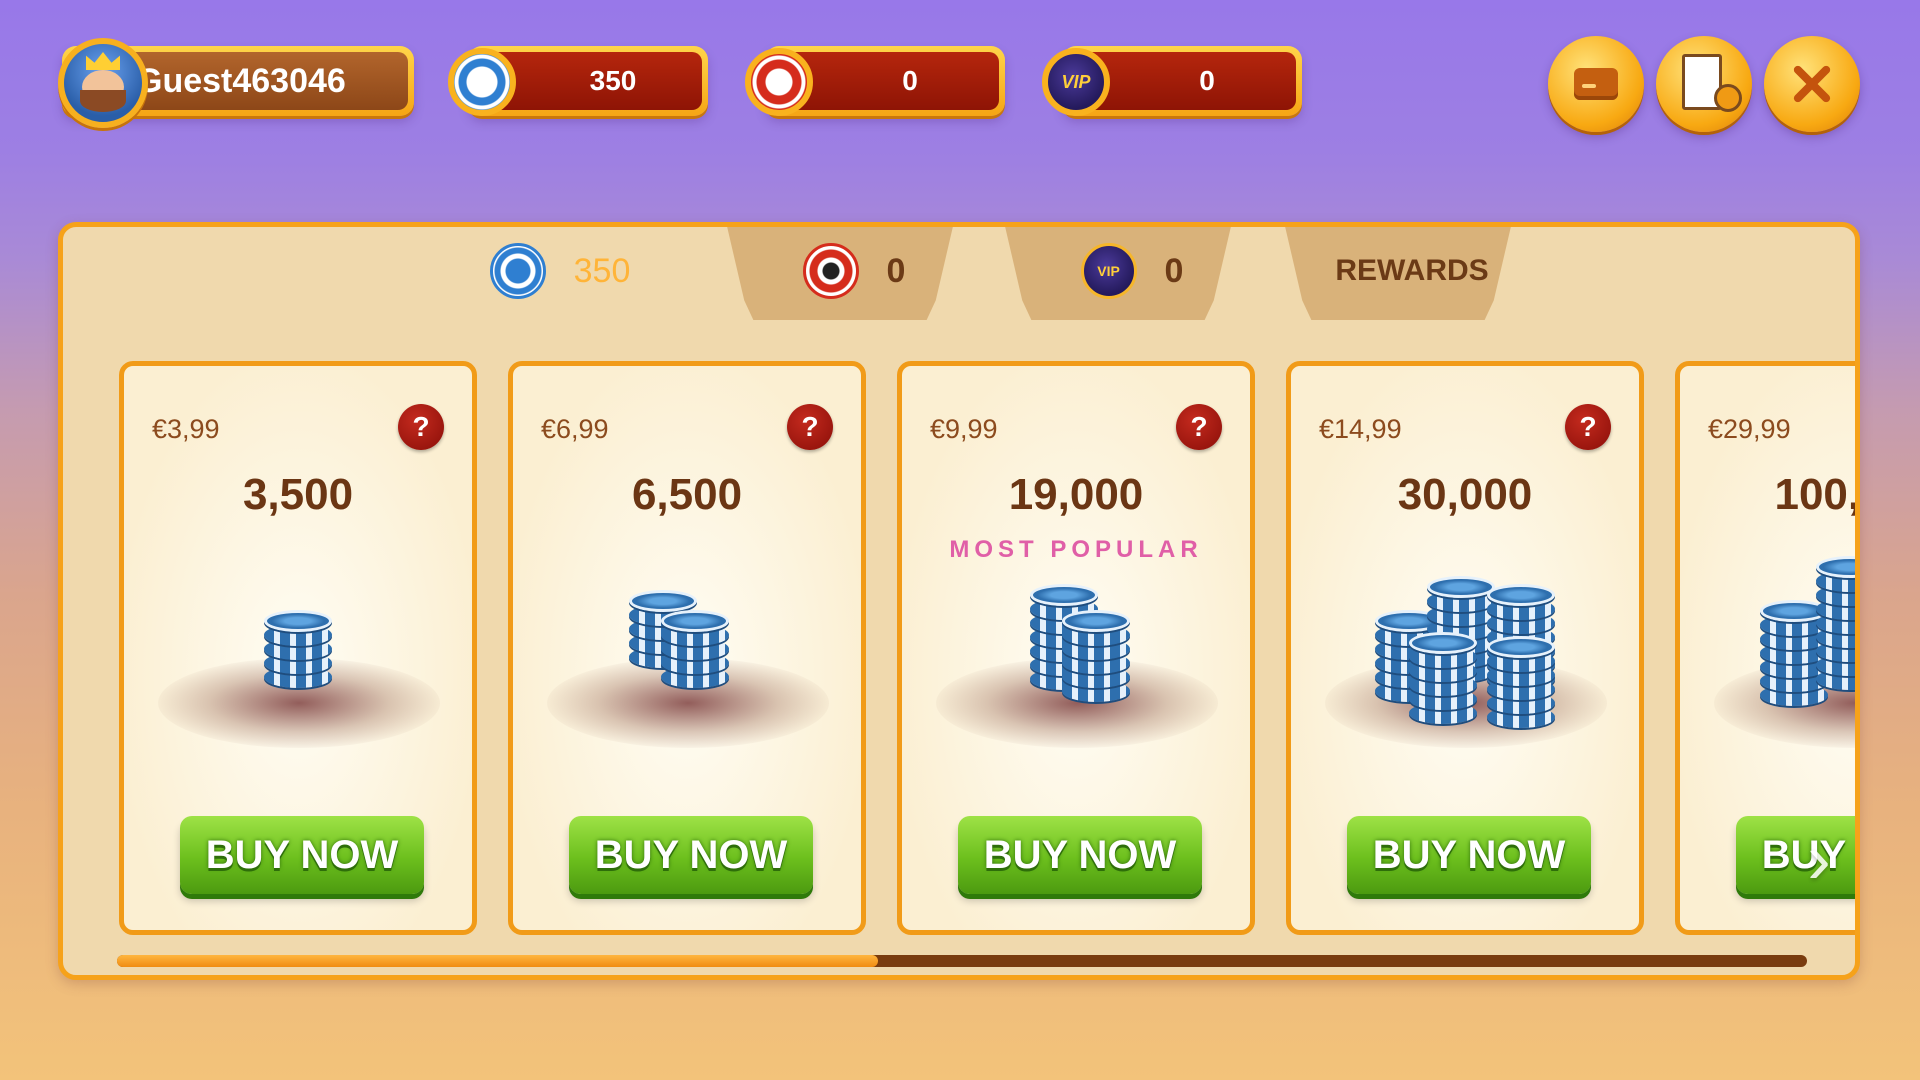 The height and width of the screenshot is (1080, 1920). I want to click on wallet-button, so click(1596, 84).